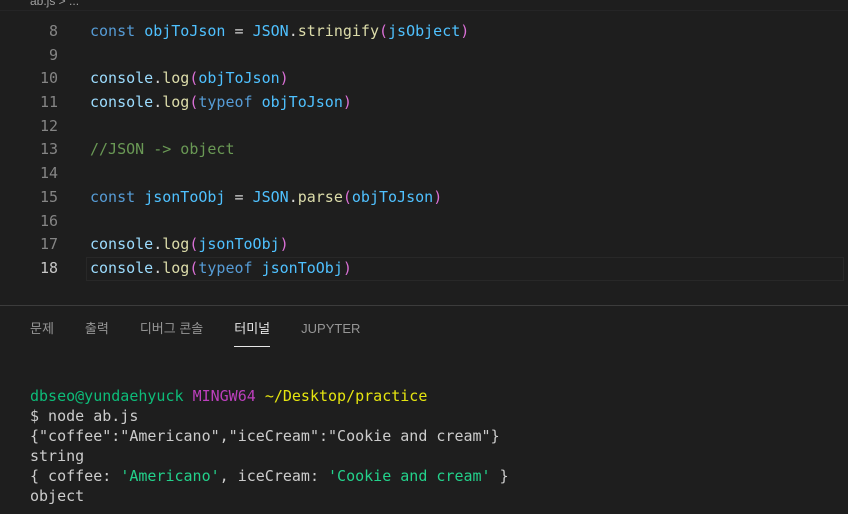 The width and height of the screenshot is (848, 514). What do you see at coordinates (330, 333) in the screenshot?
I see `panel-tab: JUPYTER` at bounding box center [330, 333].